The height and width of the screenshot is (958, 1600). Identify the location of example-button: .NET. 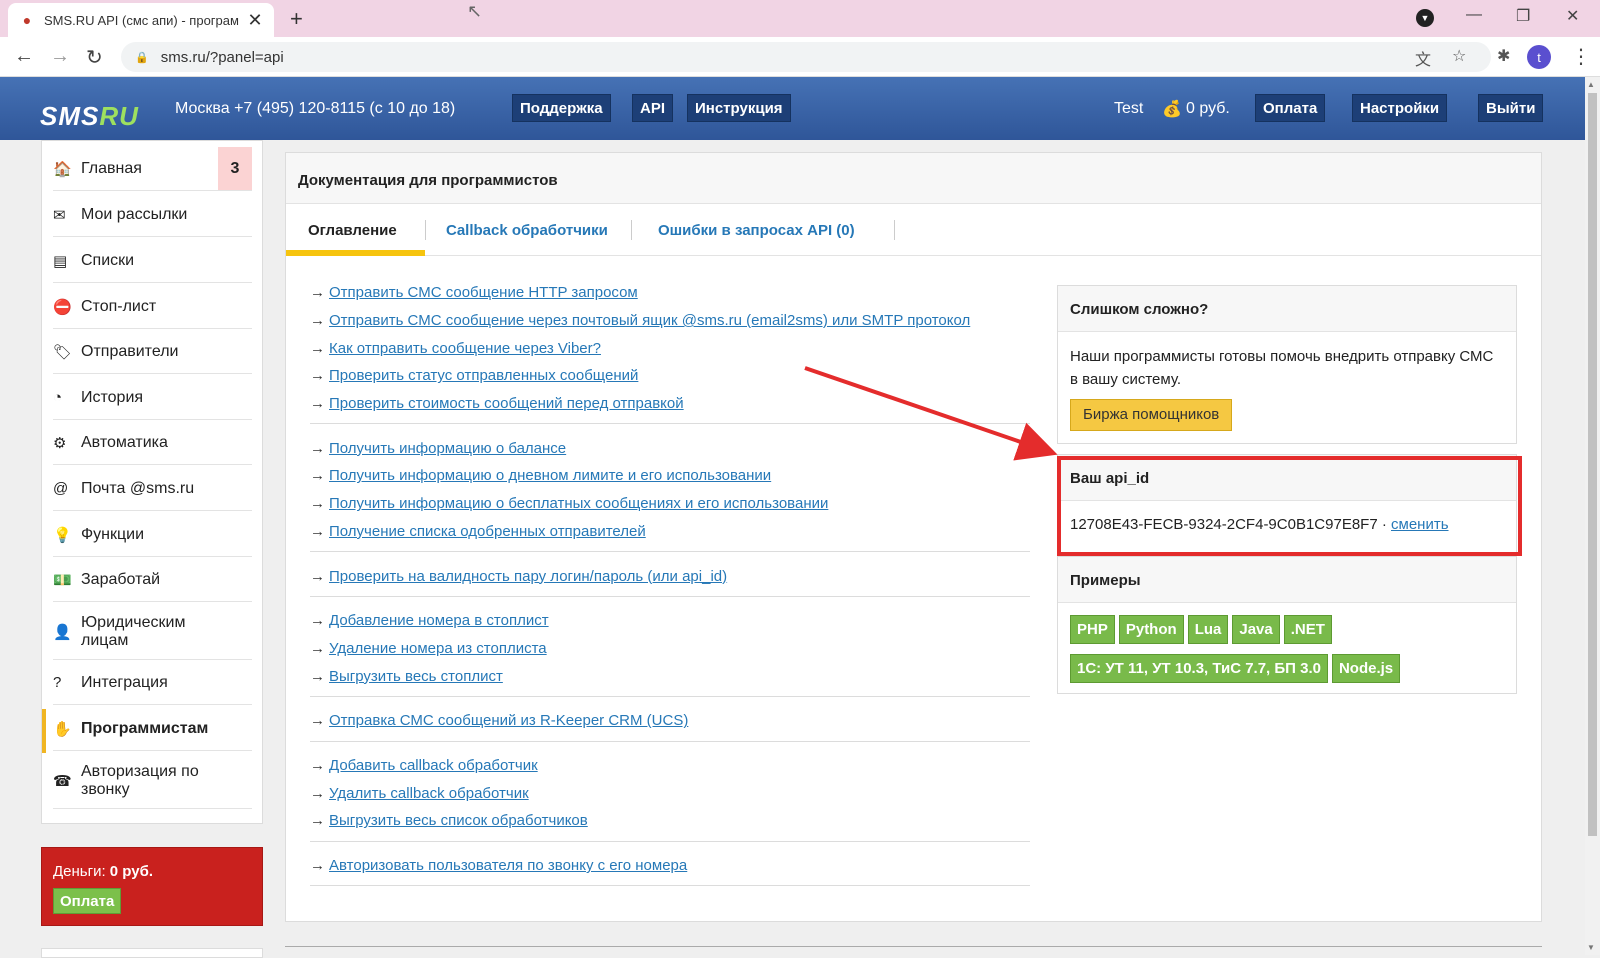
(1307, 629).